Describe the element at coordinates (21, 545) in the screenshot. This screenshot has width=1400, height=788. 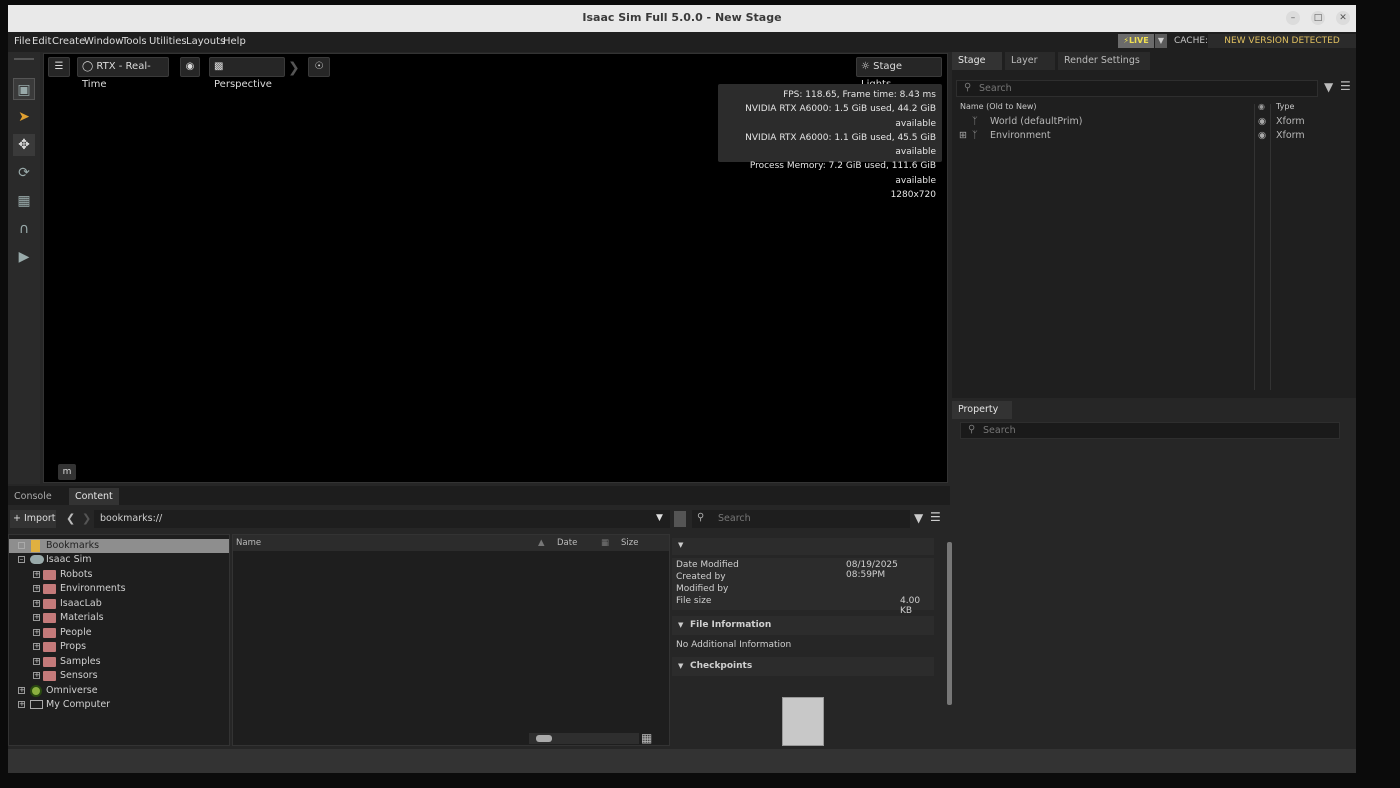
I see `expand-toggle-icon` at that location.